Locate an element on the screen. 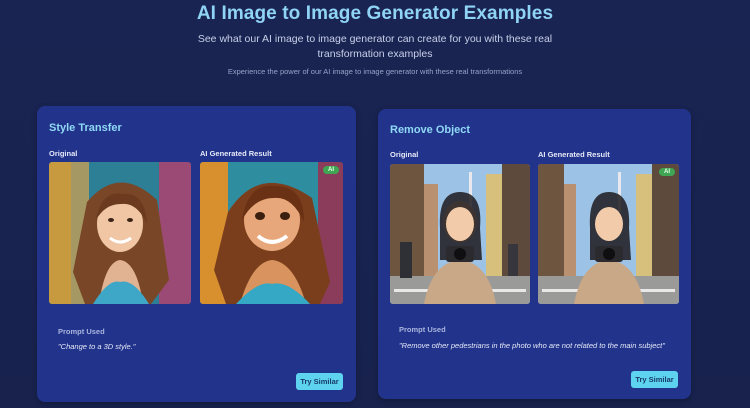 This screenshot has width=750, height=408. card-title: Style Transfer is located at coordinates (85, 128).